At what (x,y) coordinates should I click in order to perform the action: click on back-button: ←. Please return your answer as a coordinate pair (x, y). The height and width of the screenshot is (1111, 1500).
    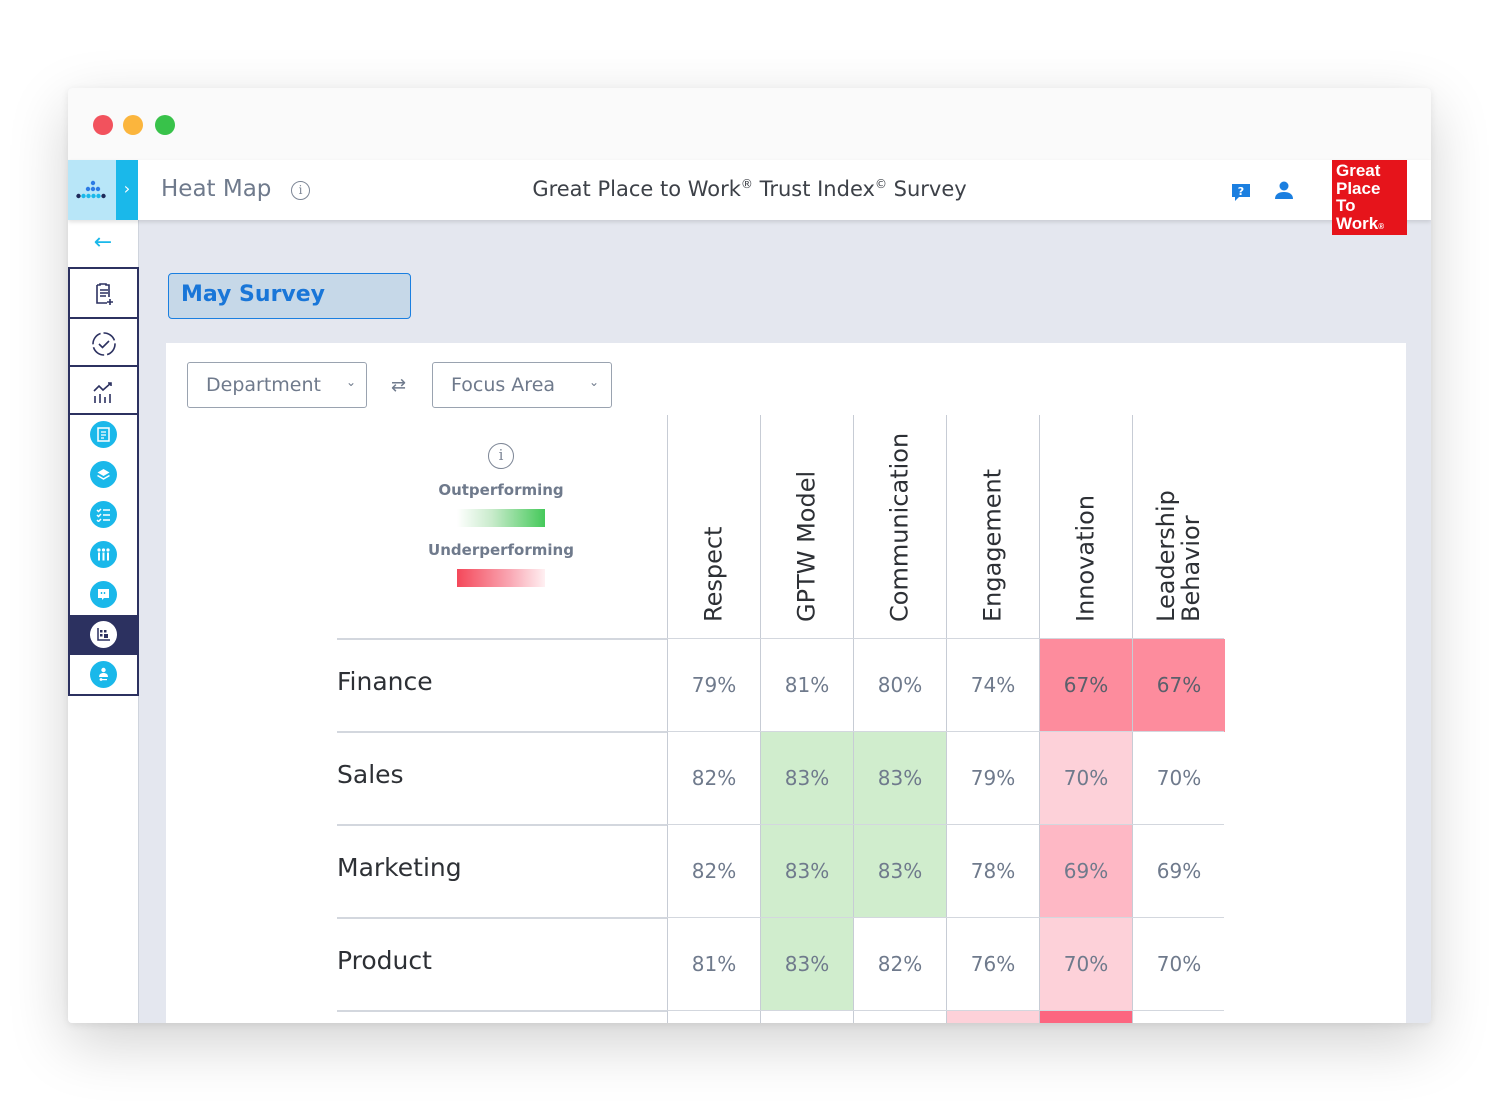
    Looking at the image, I should click on (103, 244).